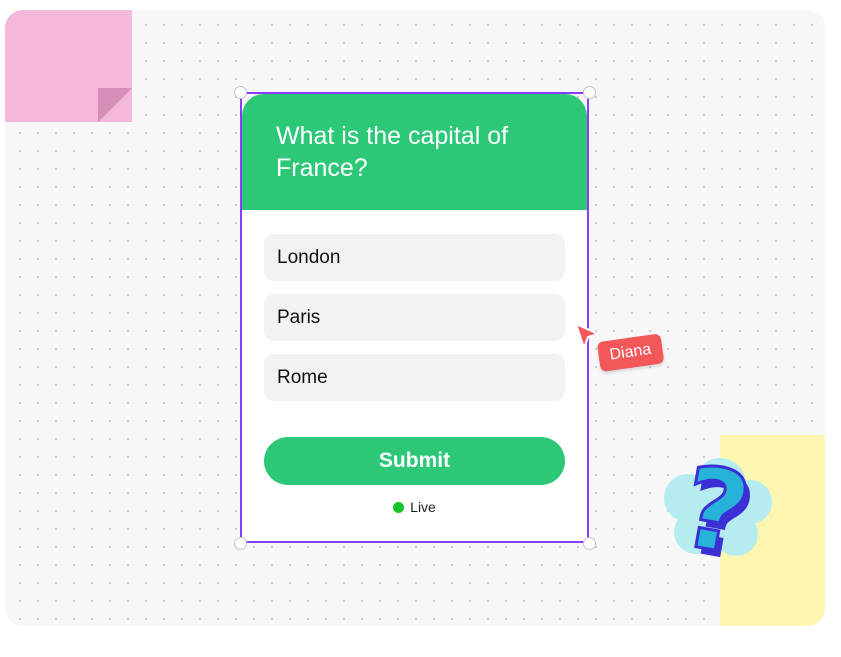 This screenshot has height=657, width=841. Describe the element at coordinates (587, 336) in the screenshot. I see `cursor-arrow-icon` at that location.